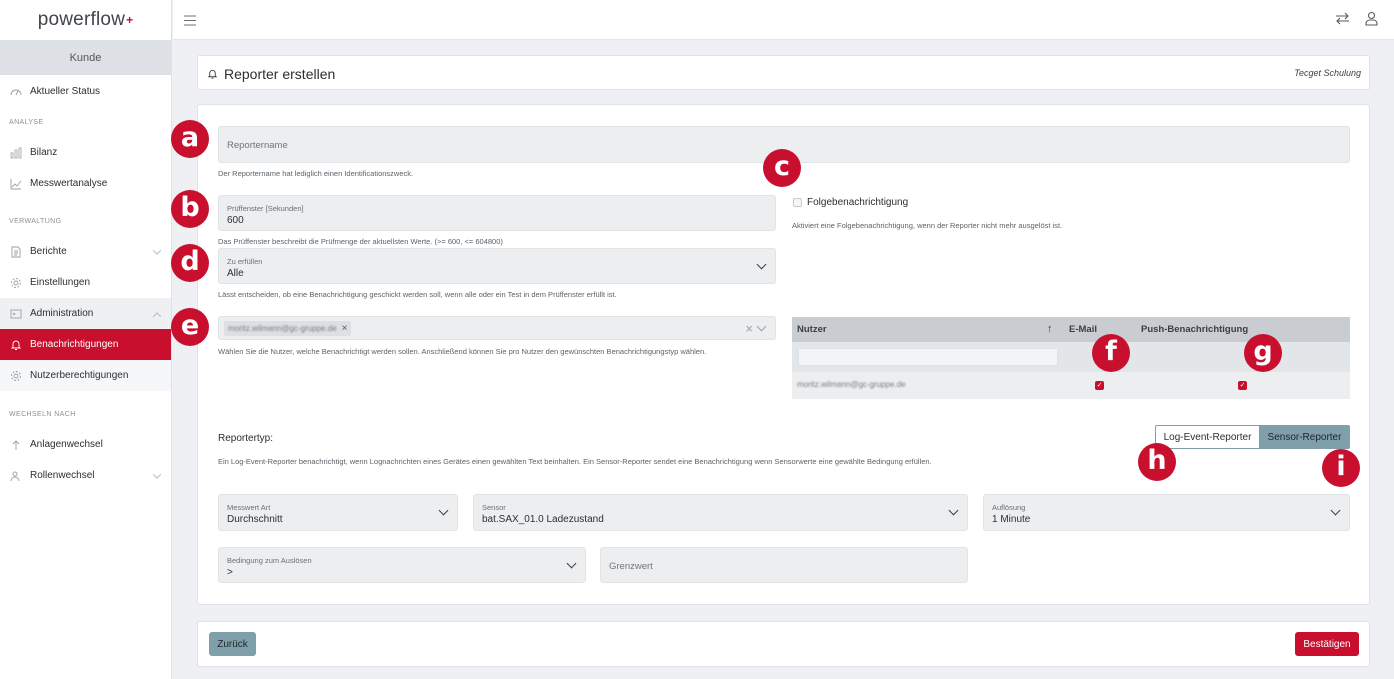 The width and height of the screenshot is (1394, 679). I want to click on grenzwert-placeholder: Grenzwert, so click(631, 566).